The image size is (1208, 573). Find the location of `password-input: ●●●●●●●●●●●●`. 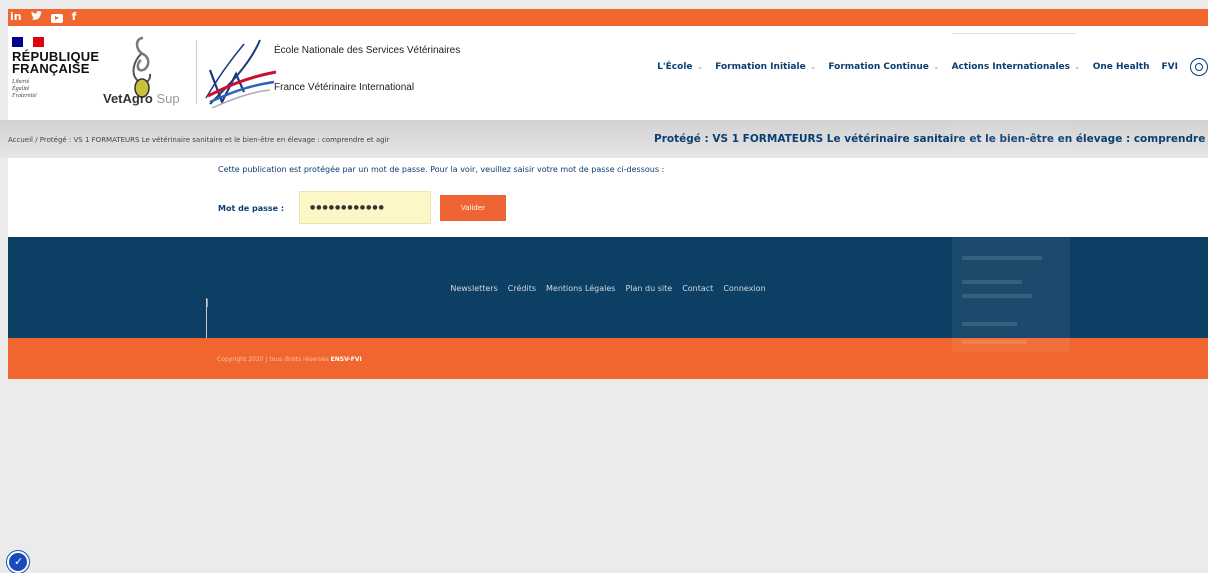

password-input: ●●●●●●●●●●●● is located at coordinates (365, 207).